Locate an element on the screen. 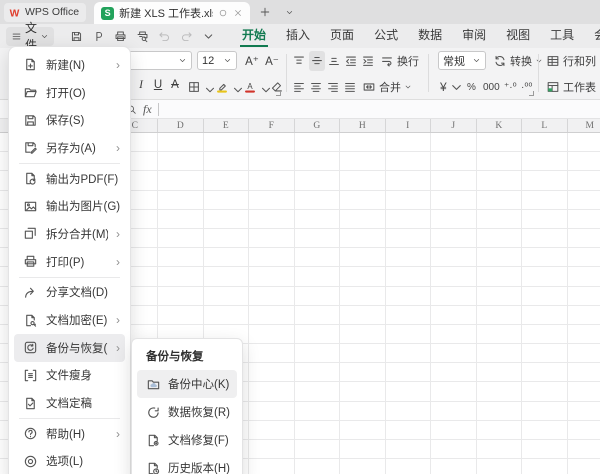 The image size is (600, 474). currency-button: ¥ is located at coordinates (452, 87).